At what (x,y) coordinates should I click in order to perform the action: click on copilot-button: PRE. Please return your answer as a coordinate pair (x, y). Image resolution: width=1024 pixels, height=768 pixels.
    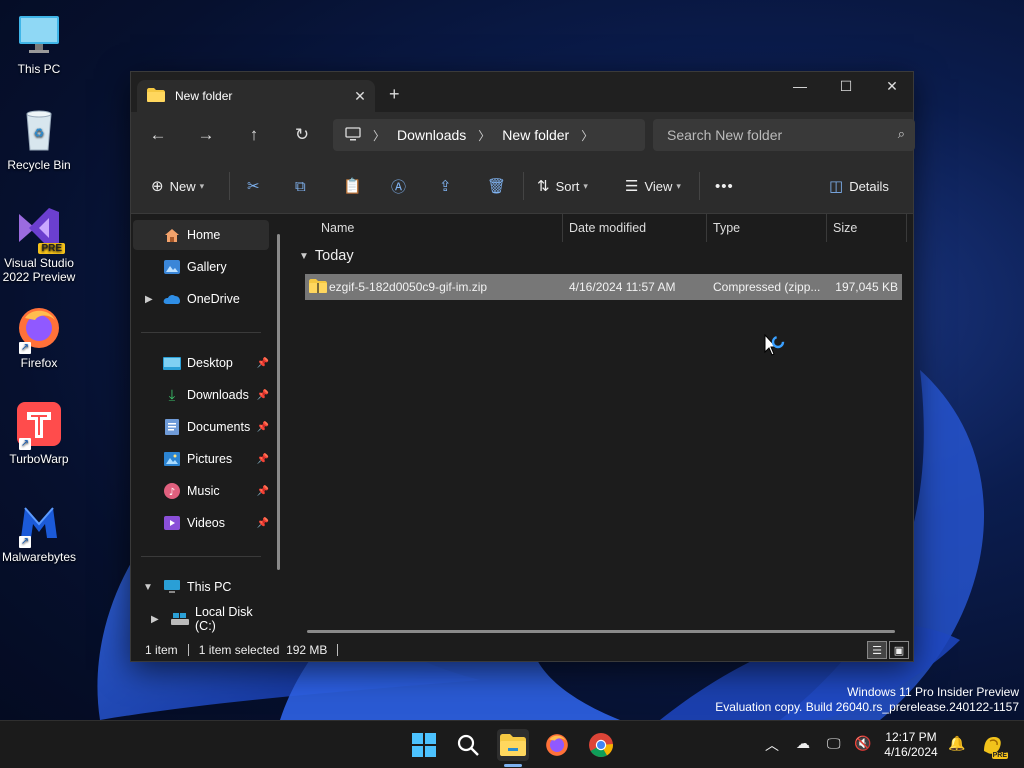
    Looking at the image, I should click on (993, 745).